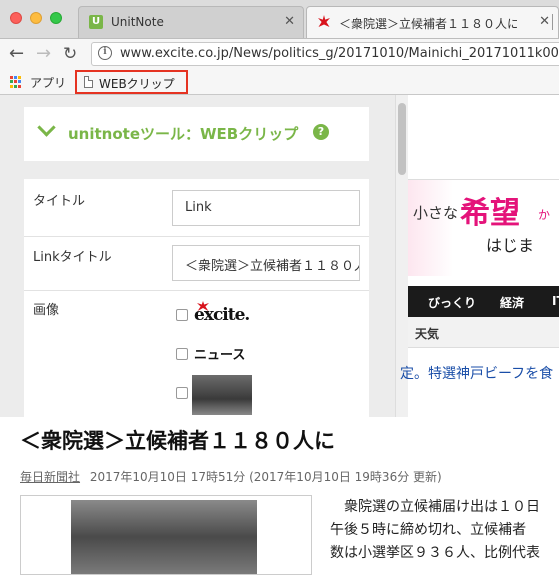  Describe the element at coordinates (222, 395) in the screenshot. I see `crowd-photo-thumbnail` at that location.